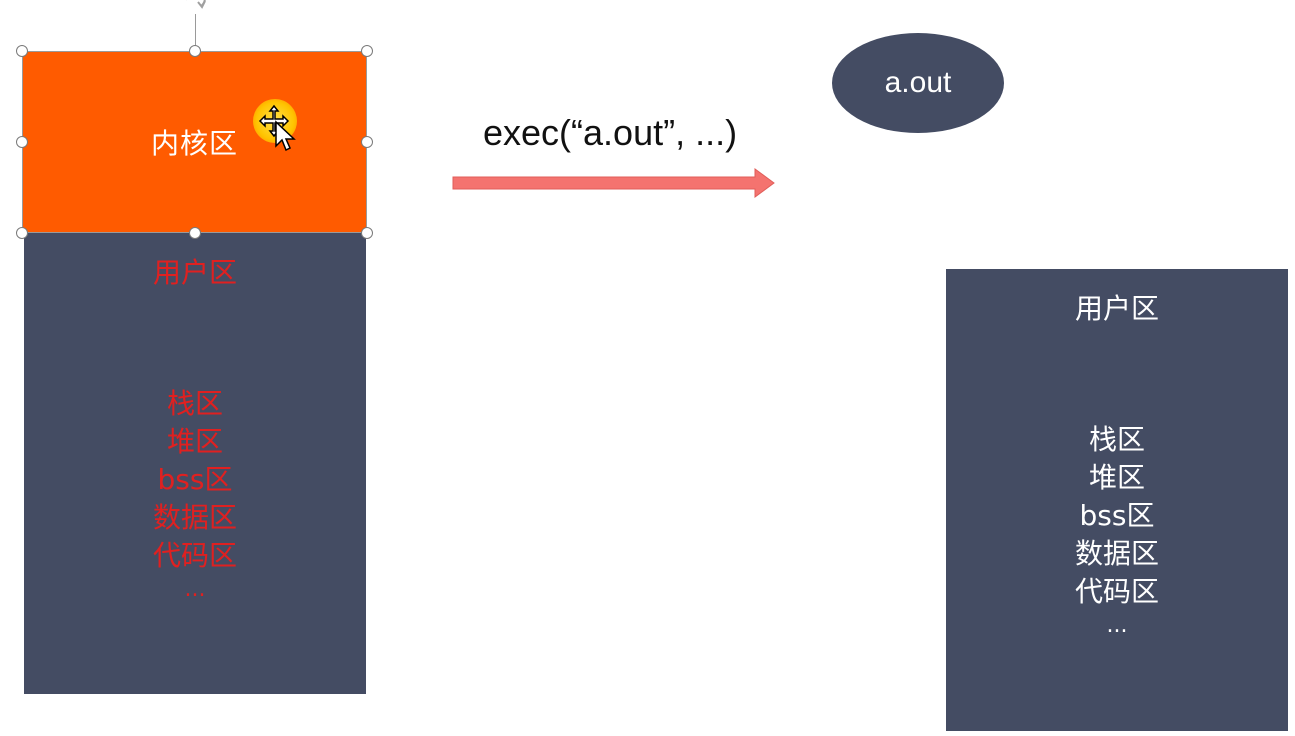 The image size is (1295, 736). I want to click on resize-handle-middle-right, so click(367, 142).